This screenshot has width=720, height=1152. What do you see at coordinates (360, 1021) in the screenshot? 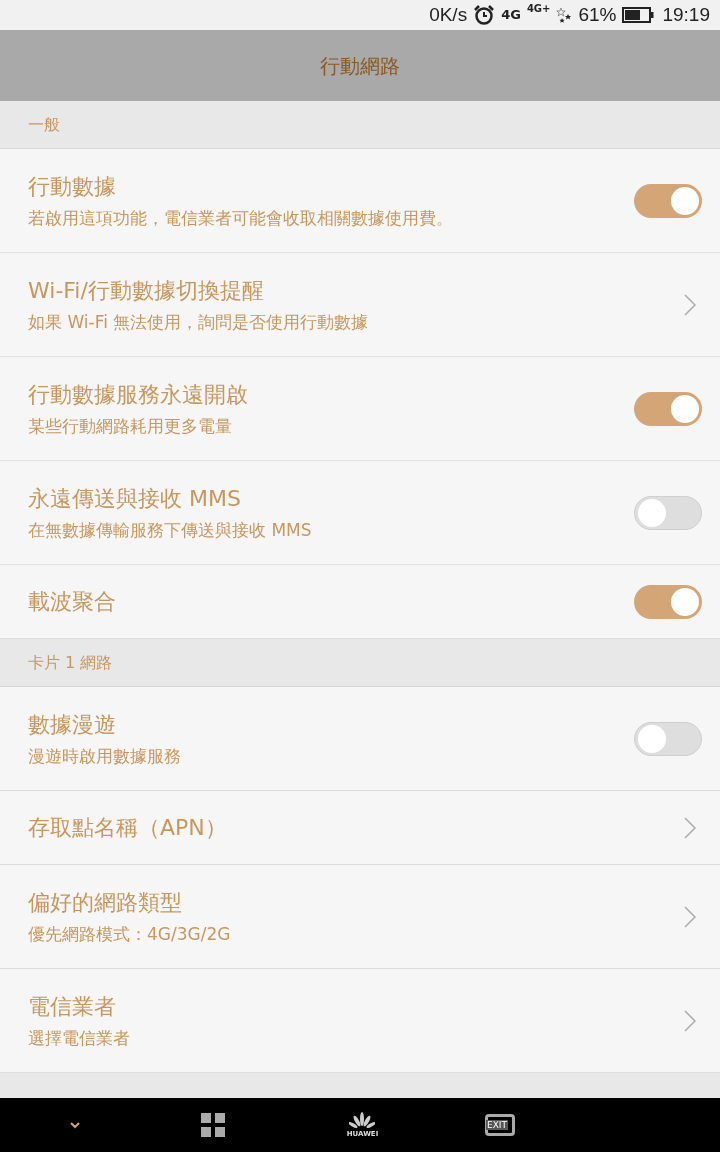
I see `settings-row: 電信業者 選擇電信業者` at bounding box center [360, 1021].